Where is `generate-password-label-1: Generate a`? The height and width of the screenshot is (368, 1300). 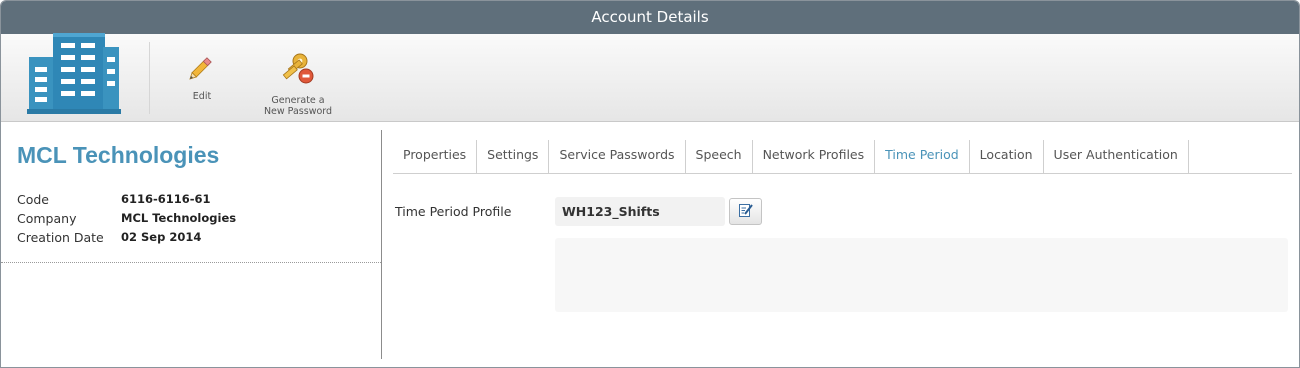
generate-password-label-1: Generate a is located at coordinates (298, 100).